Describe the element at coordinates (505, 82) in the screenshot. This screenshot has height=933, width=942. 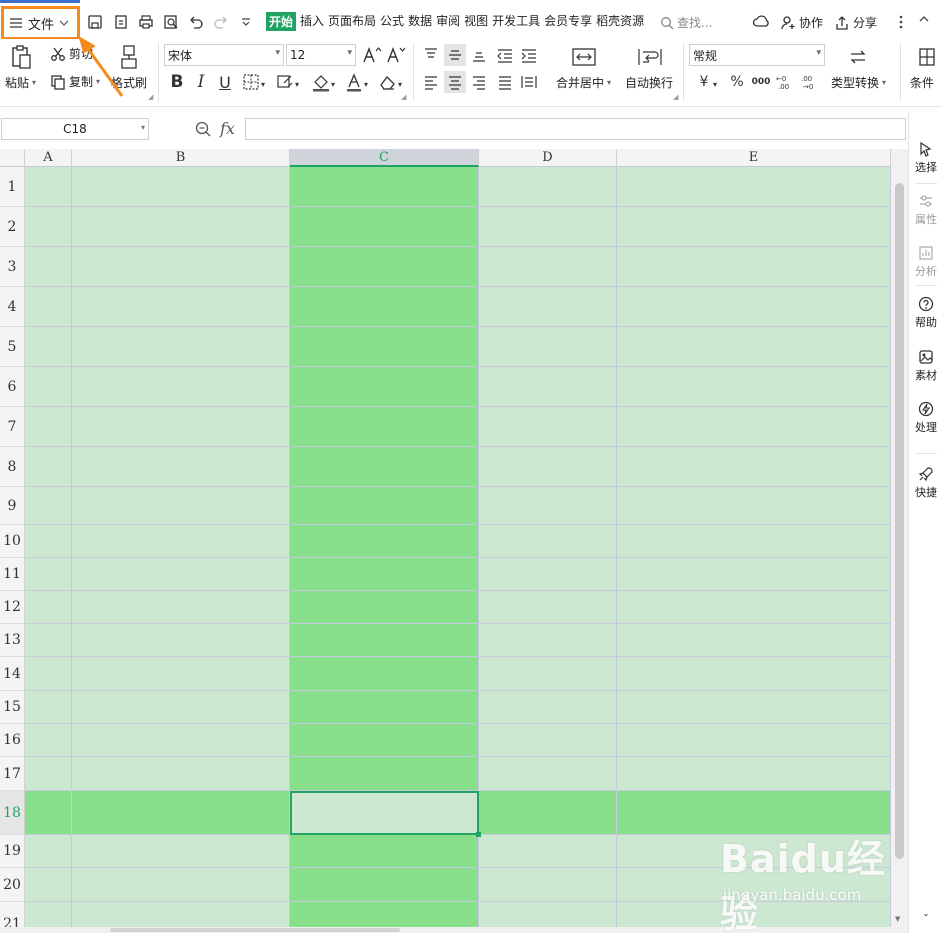
I see `justify-icon` at that location.